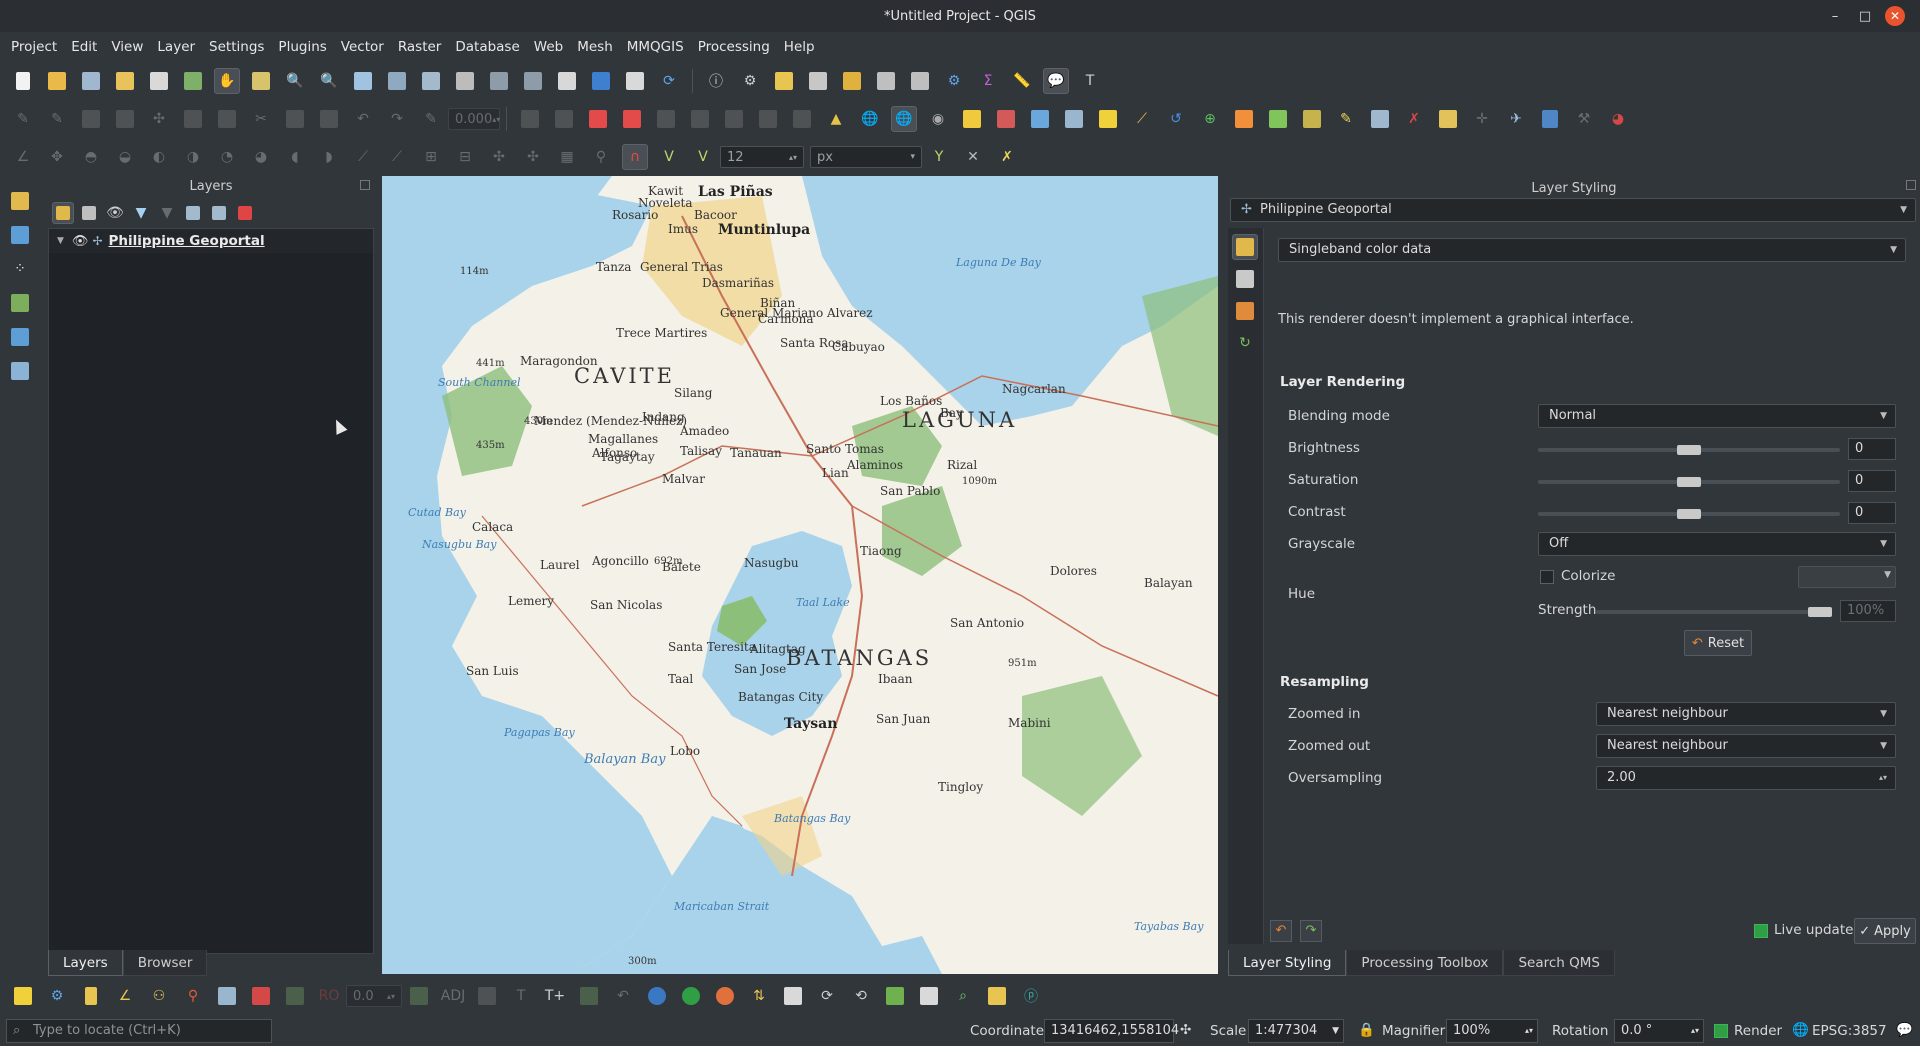 The image size is (1920, 1046). Describe the element at coordinates (533, 81) in the screenshot. I see `zoom-next-icon` at that location.